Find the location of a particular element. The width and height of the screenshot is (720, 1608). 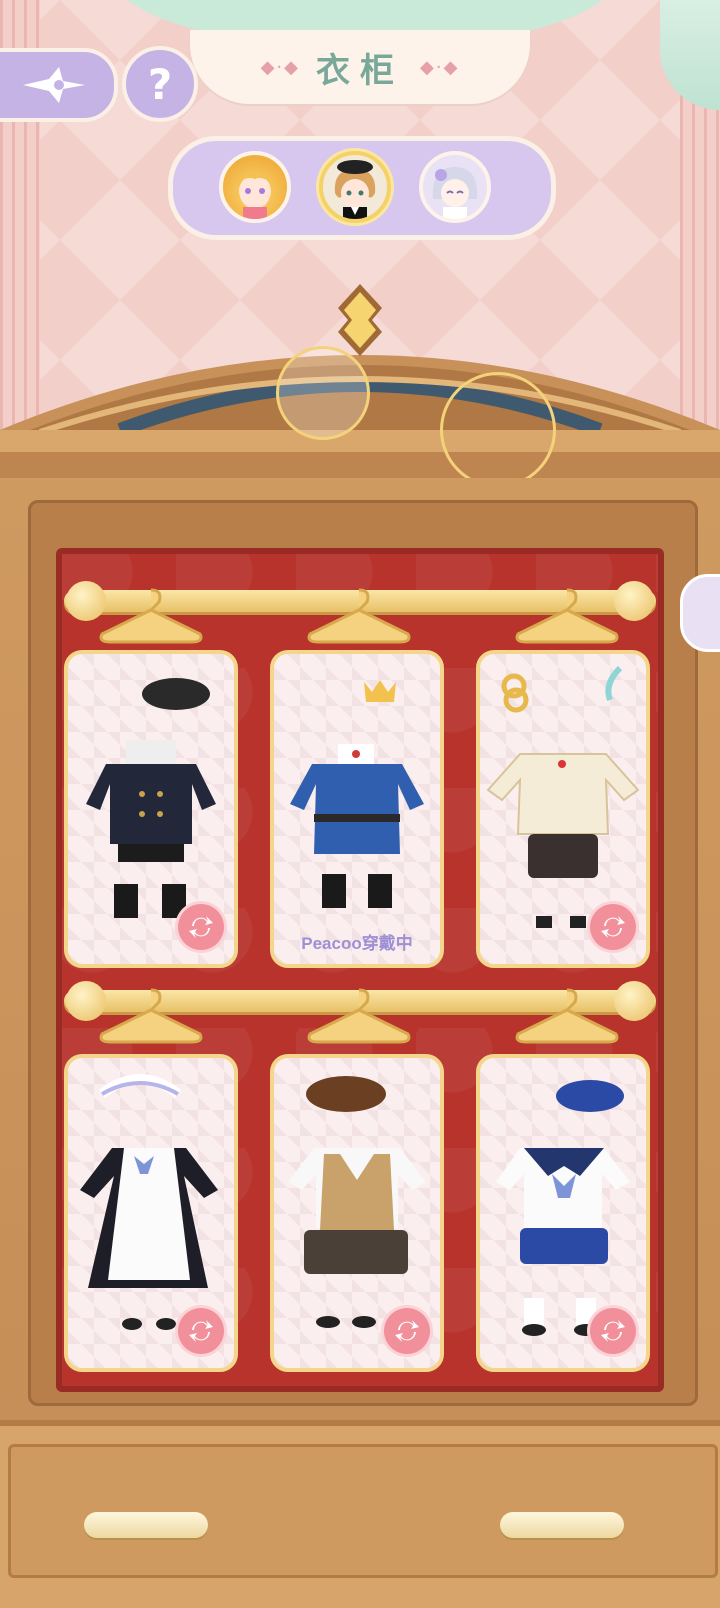

page-title: 衣柜 is located at coordinates (360, 70).